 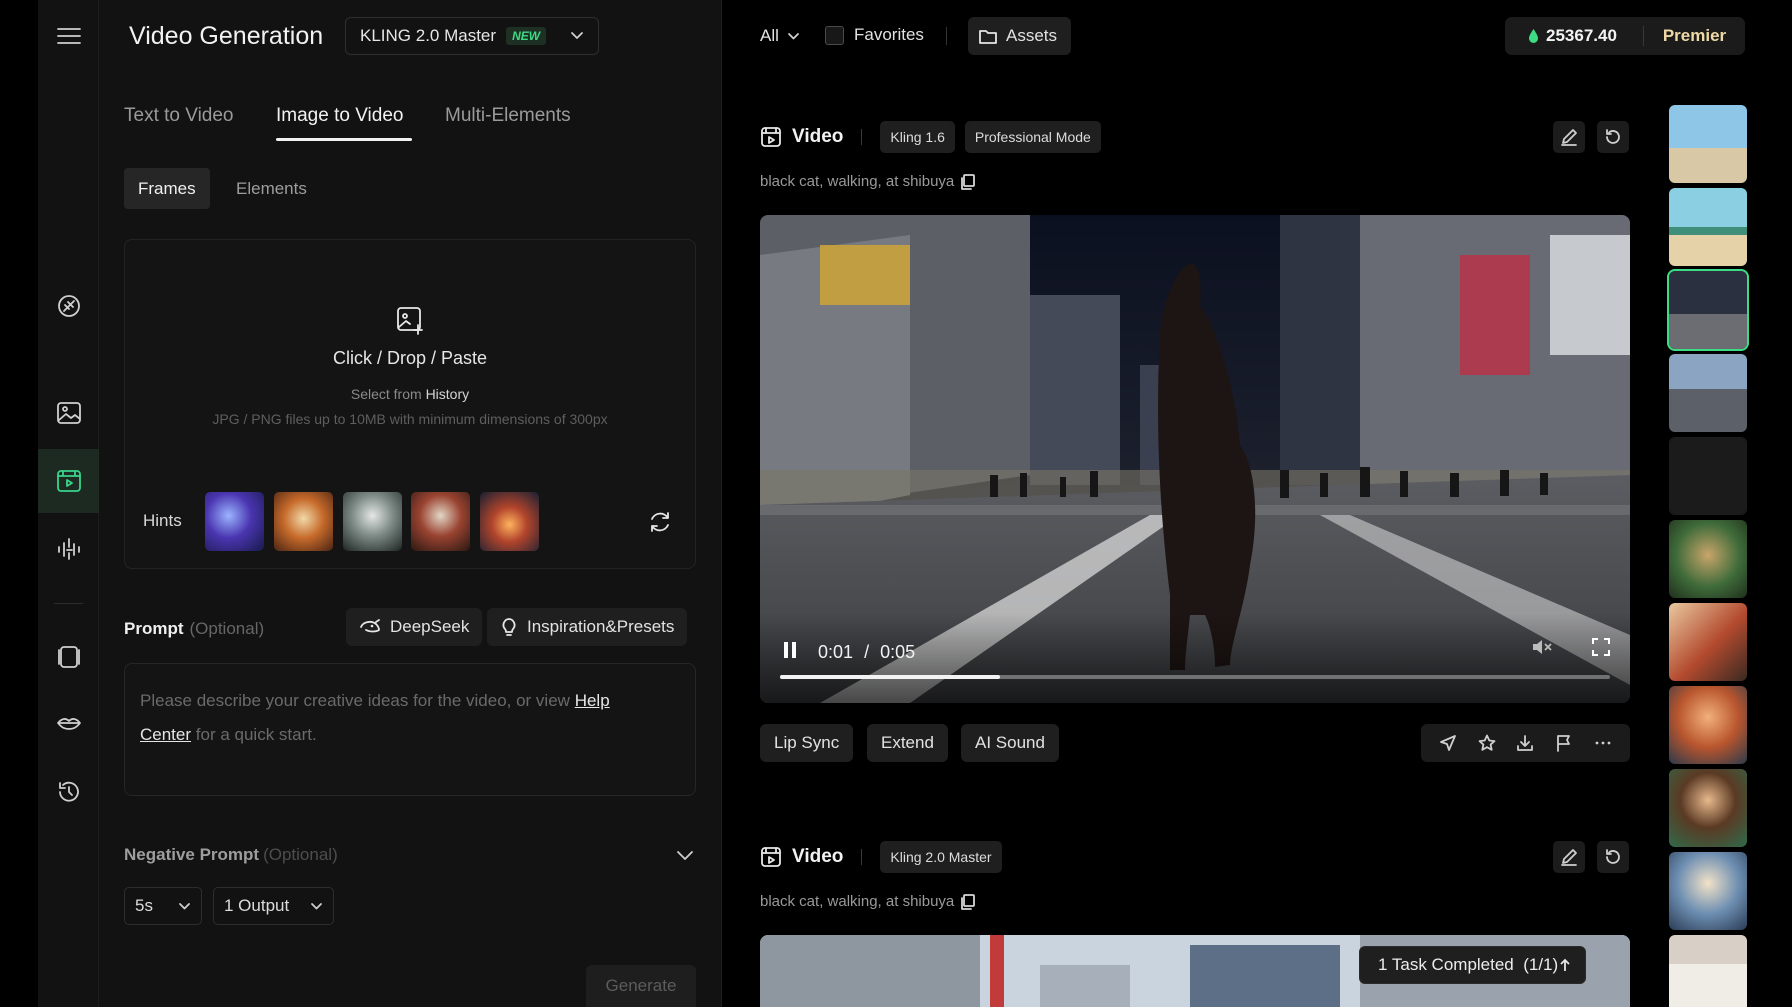 I want to click on lip-sync-button: Lip Sync, so click(x=807, y=743).